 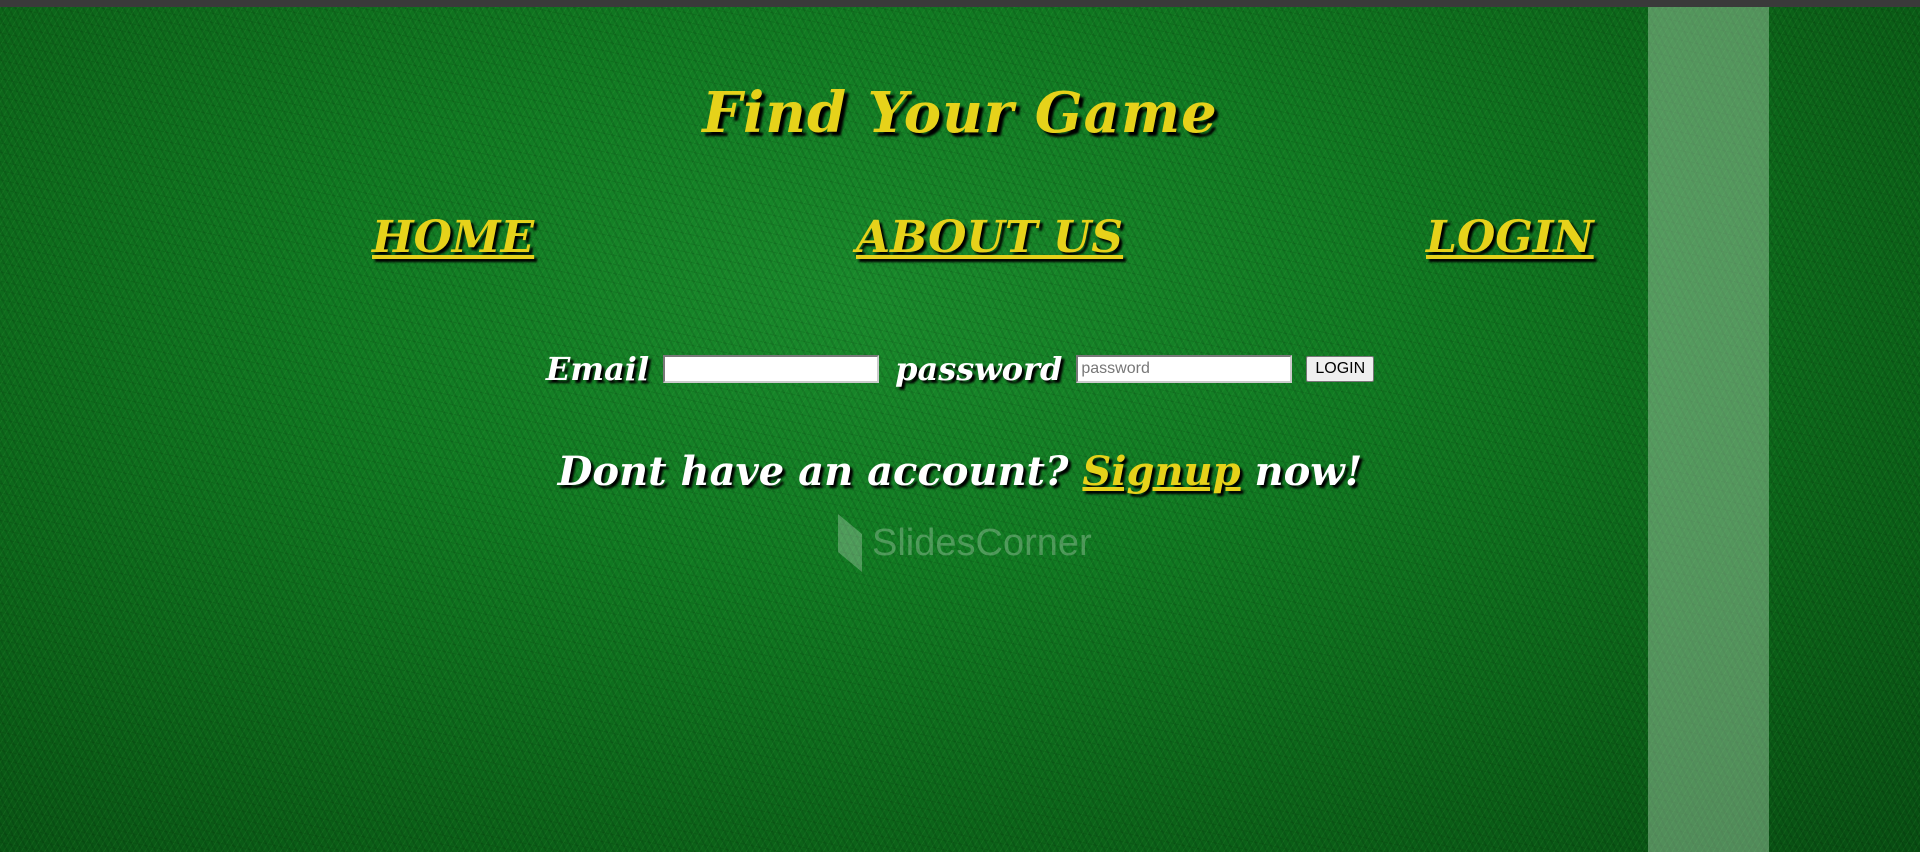 What do you see at coordinates (960, 113) in the screenshot?
I see `site-title: Find Your Game` at bounding box center [960, 113].